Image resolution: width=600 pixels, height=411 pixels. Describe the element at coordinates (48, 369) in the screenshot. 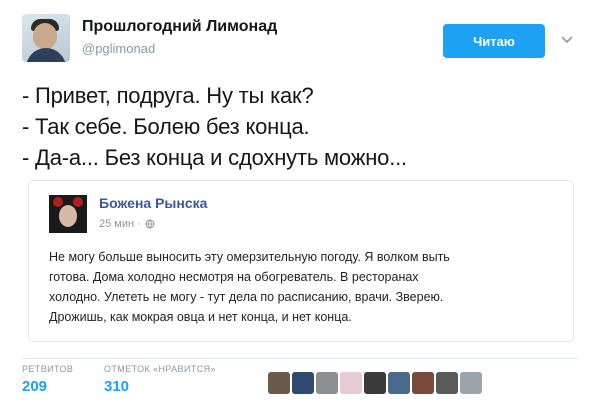

I see `retweets-label: РЕТВИТОВ` at that location.